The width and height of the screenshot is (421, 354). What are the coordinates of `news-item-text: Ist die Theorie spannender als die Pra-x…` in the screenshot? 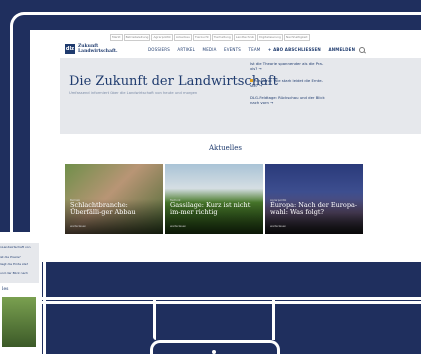 It's located at (287, 66).